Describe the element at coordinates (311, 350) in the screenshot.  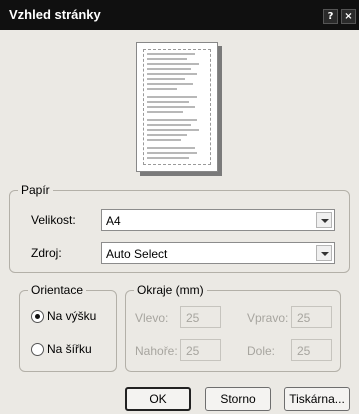
I see `margin-bottom-input: 25` at that location.